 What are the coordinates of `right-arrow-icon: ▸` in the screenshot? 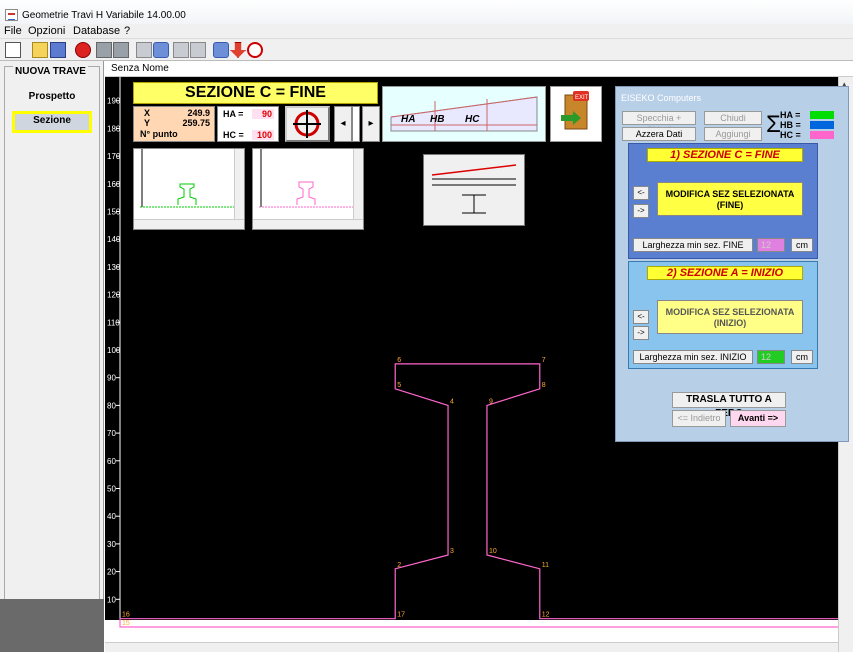 It's located at (371, 123).